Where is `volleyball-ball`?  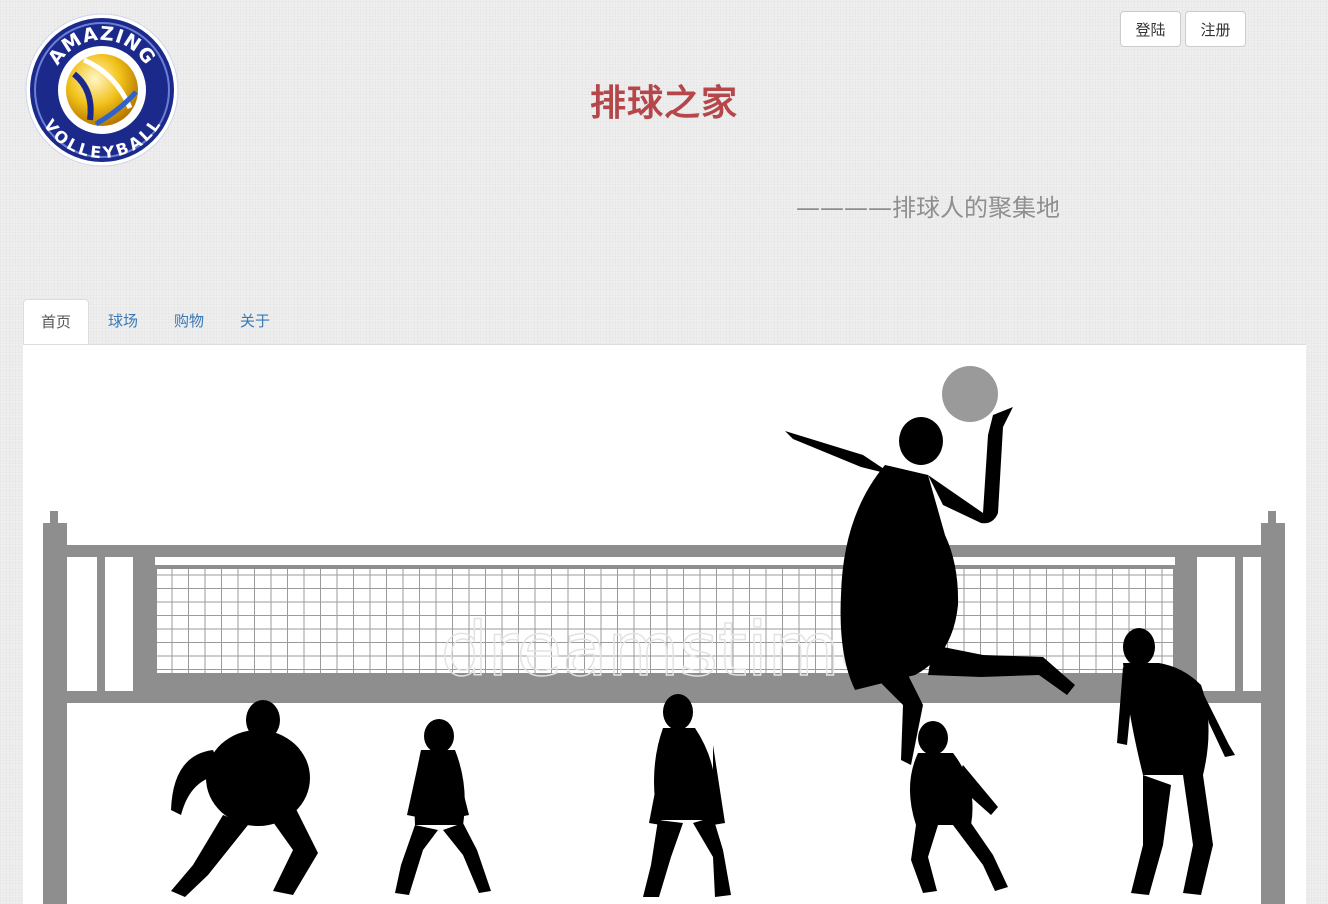 volleyball-ball is located at coordinates (970, 394).